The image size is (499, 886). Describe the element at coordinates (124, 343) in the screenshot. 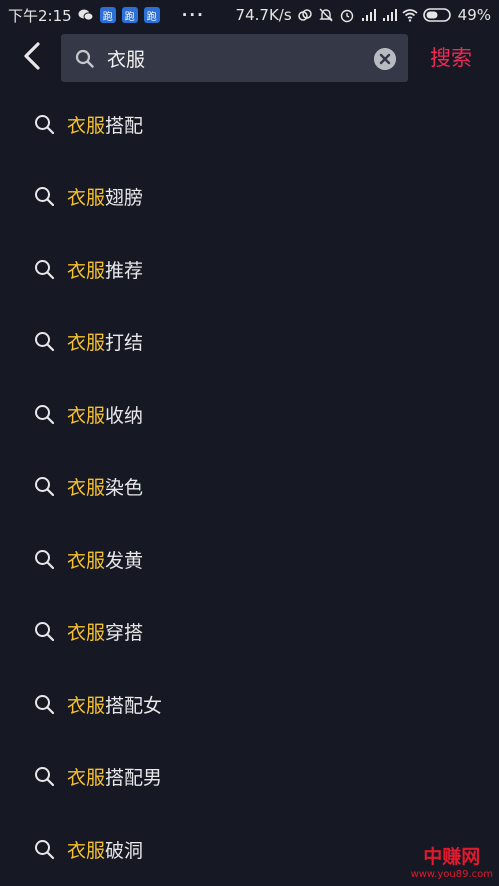

I see `suggestion-rest: 打结` at that location.